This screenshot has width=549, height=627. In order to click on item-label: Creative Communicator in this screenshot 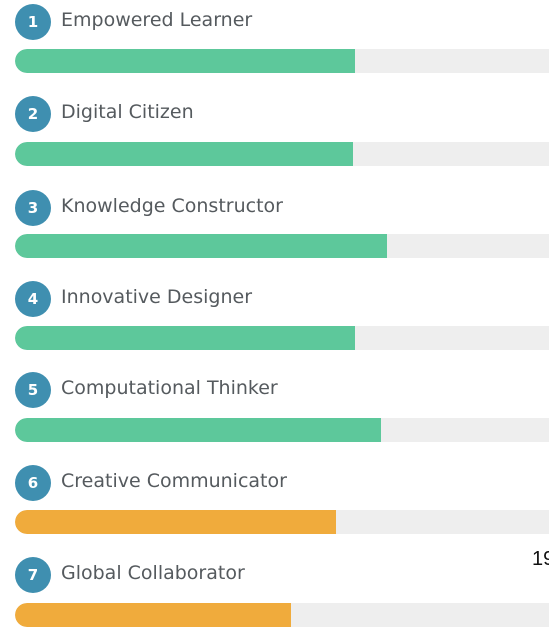, I will do `click(174, 481)`.